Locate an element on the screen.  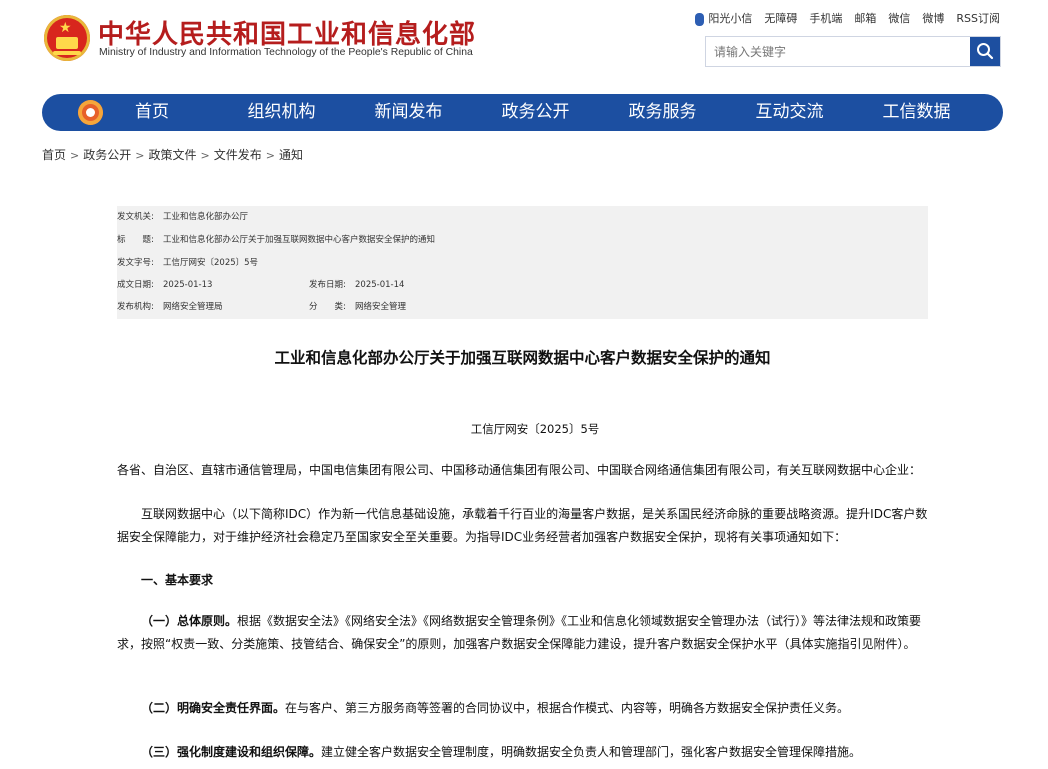
nav-item-interaction: 互动交流 is located at coordinates (789, 112).